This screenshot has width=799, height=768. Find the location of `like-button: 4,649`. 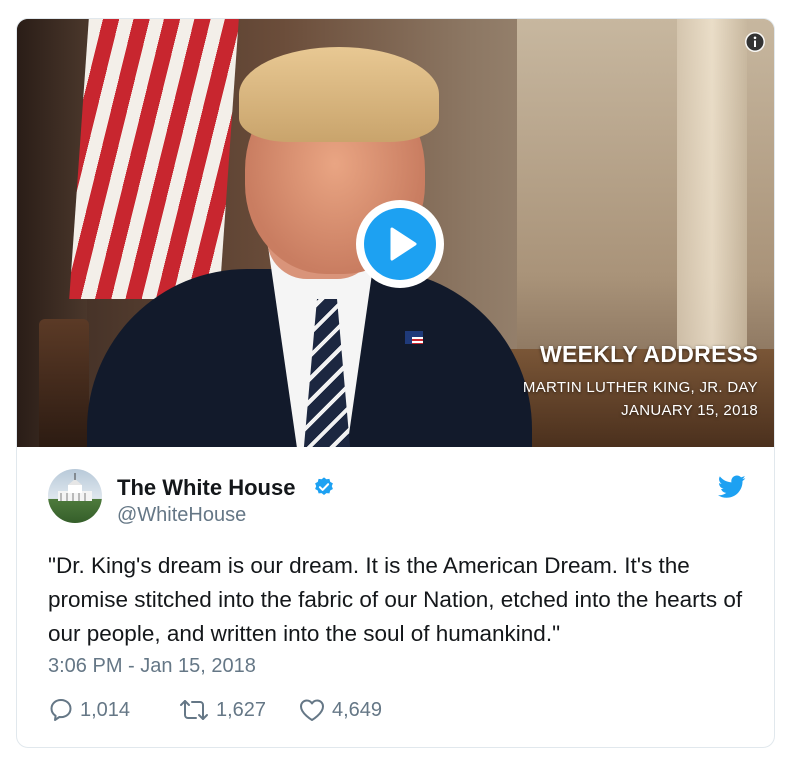

like-button: 4,649 is located at coordinates (340, 710).